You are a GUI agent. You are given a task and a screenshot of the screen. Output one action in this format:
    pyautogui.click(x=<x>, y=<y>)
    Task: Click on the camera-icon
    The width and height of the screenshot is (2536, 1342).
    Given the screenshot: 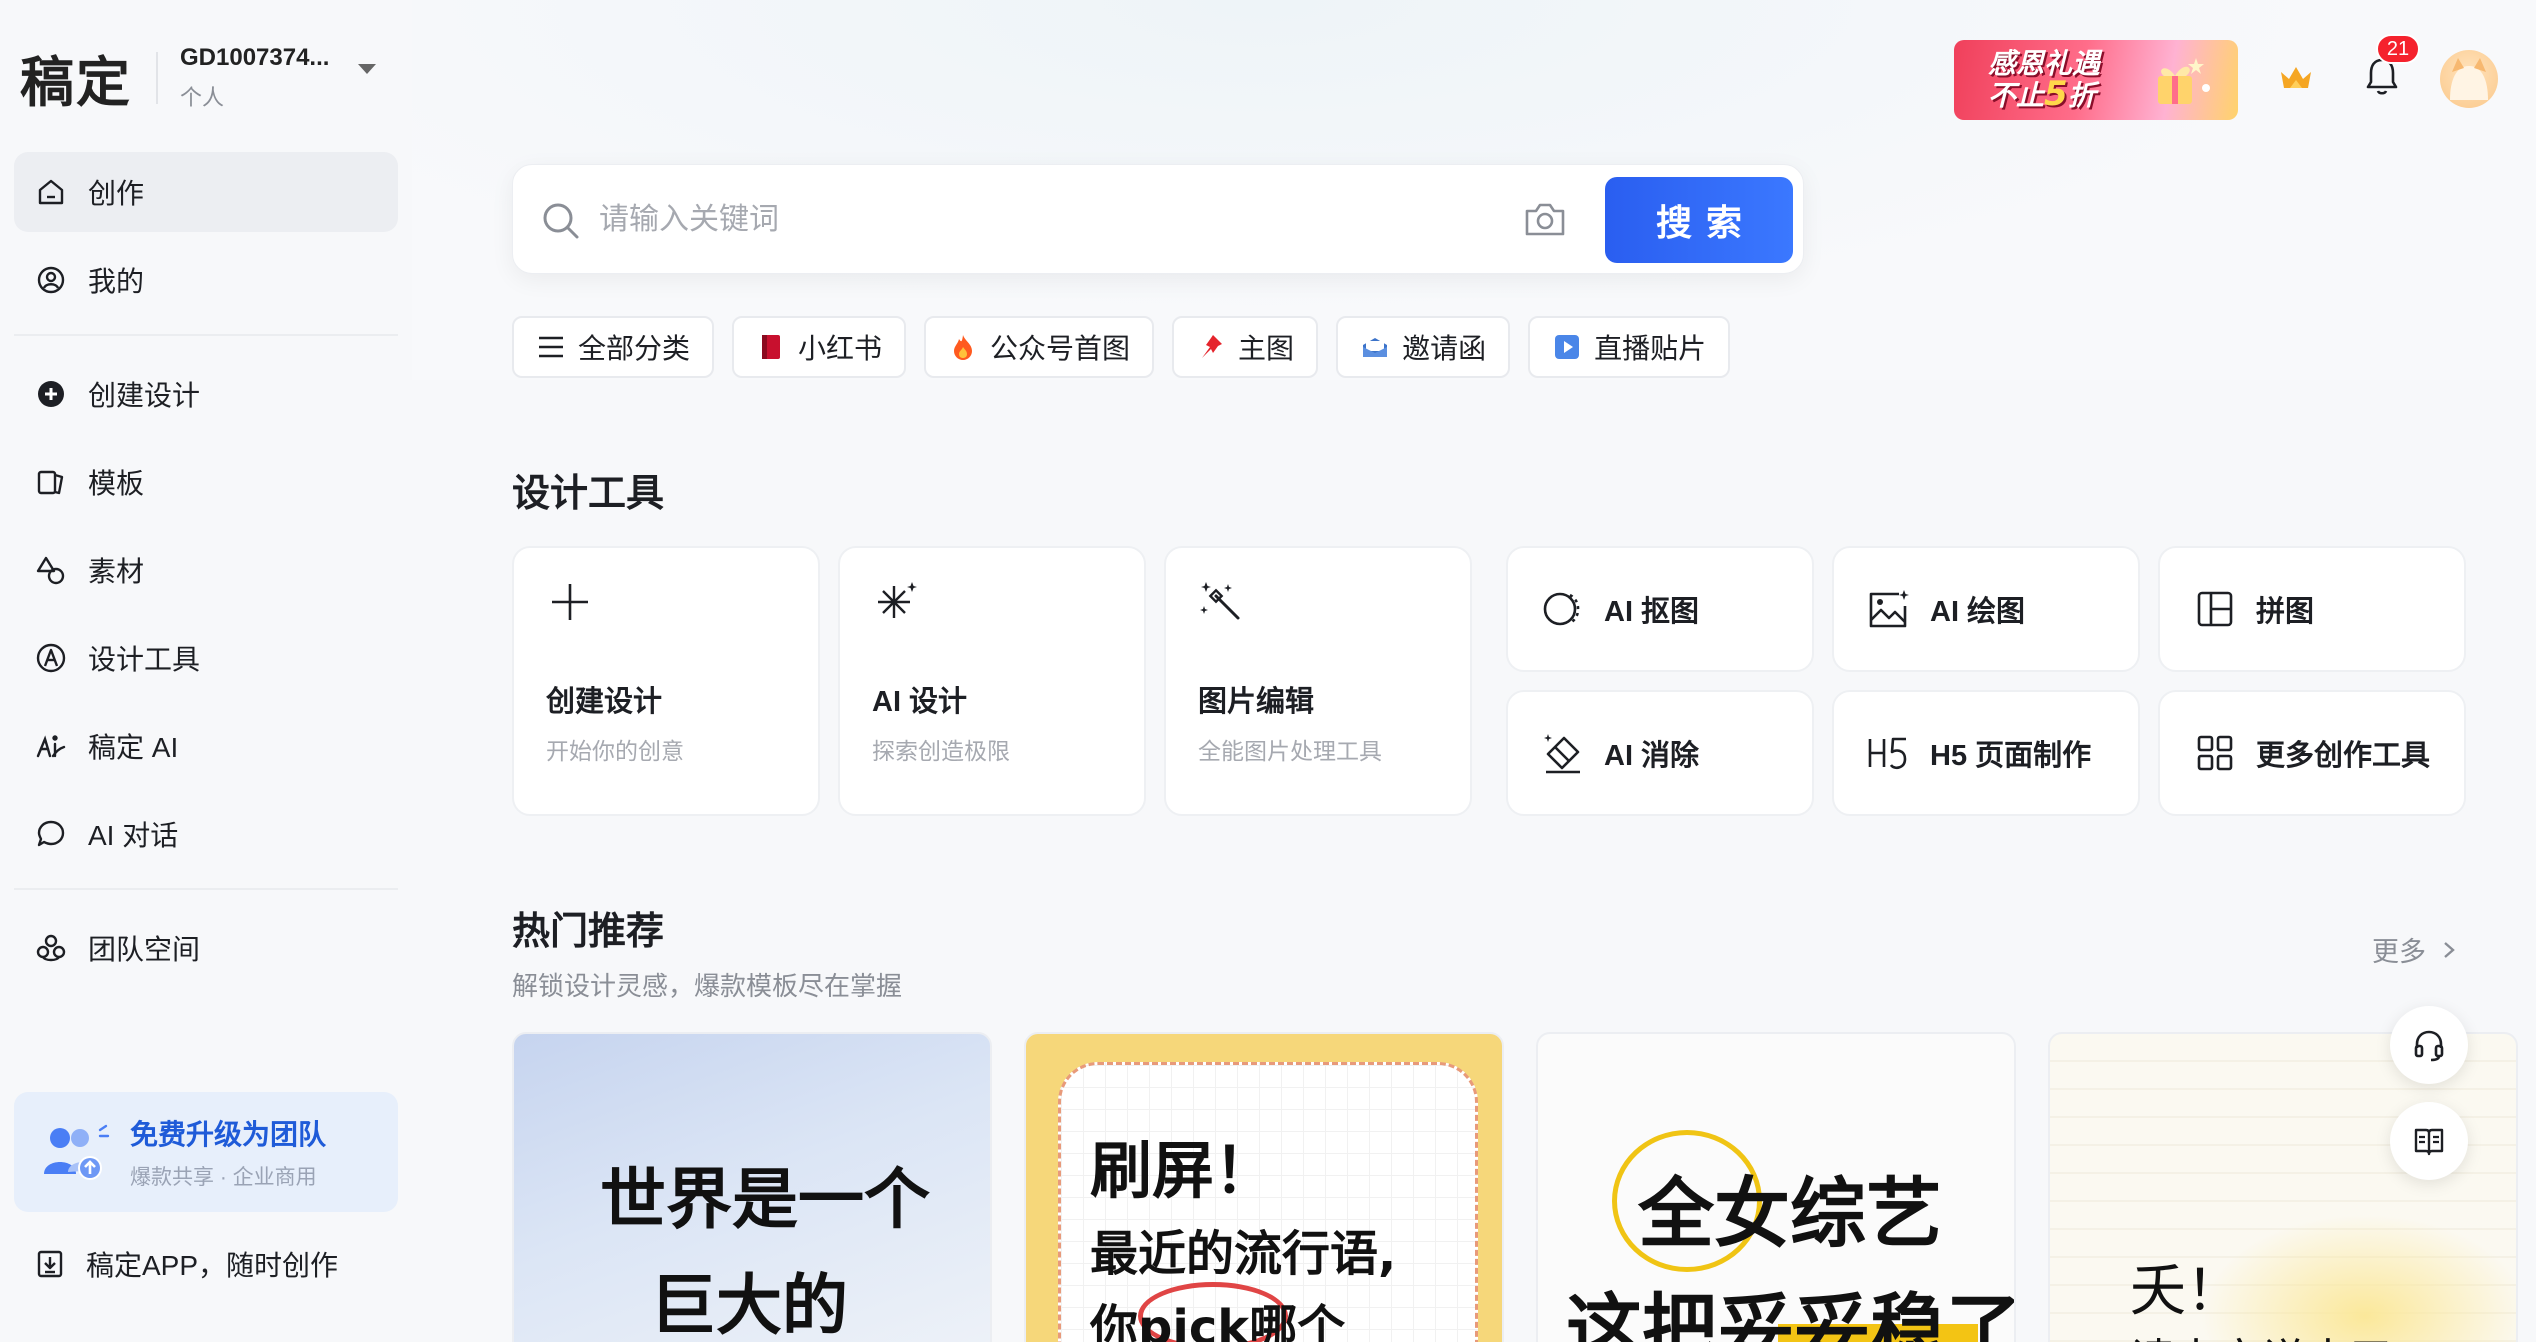 What is the action you would take?
    pyautogui.click(x=1545, y=219)
    